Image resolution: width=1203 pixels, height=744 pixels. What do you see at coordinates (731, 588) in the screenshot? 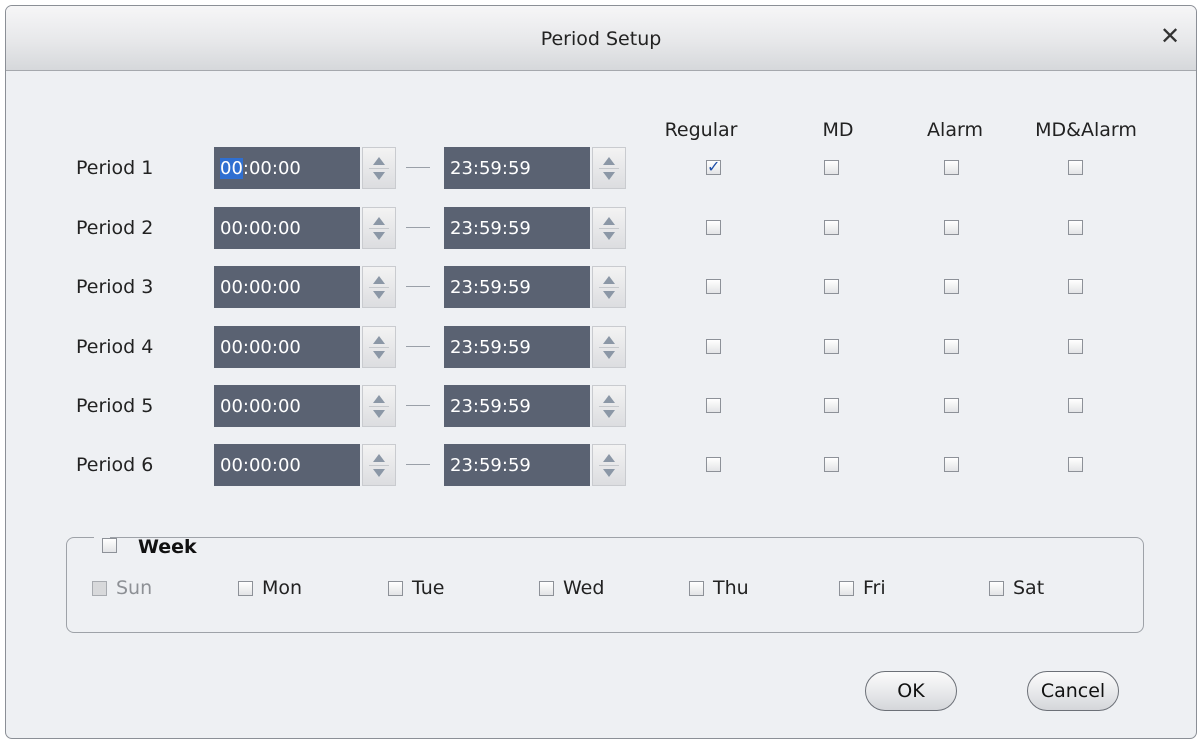
I see `day-label: Thu` at bounding box center [731, 588].